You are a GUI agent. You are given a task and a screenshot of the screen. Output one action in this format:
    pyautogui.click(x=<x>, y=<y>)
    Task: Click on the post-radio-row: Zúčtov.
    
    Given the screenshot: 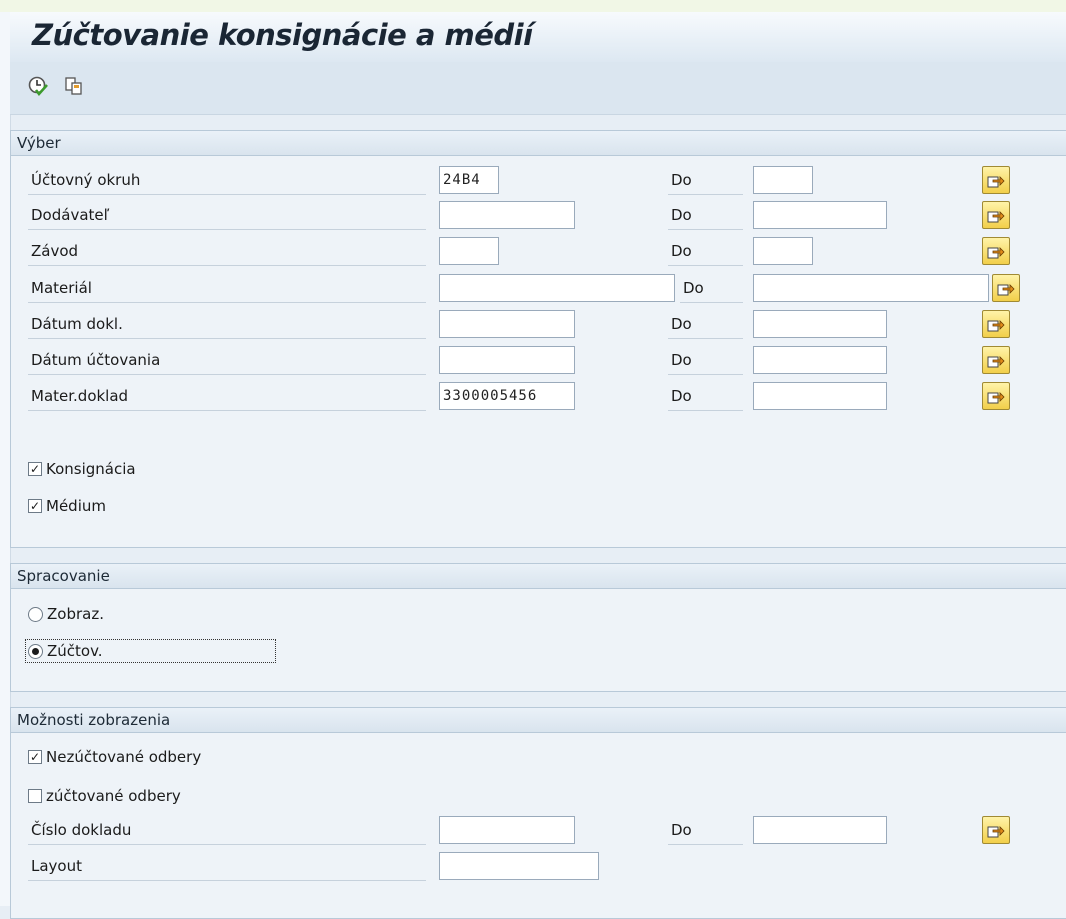 What is the action you would take?
    pyautogui.click(x=150, y=651)
    